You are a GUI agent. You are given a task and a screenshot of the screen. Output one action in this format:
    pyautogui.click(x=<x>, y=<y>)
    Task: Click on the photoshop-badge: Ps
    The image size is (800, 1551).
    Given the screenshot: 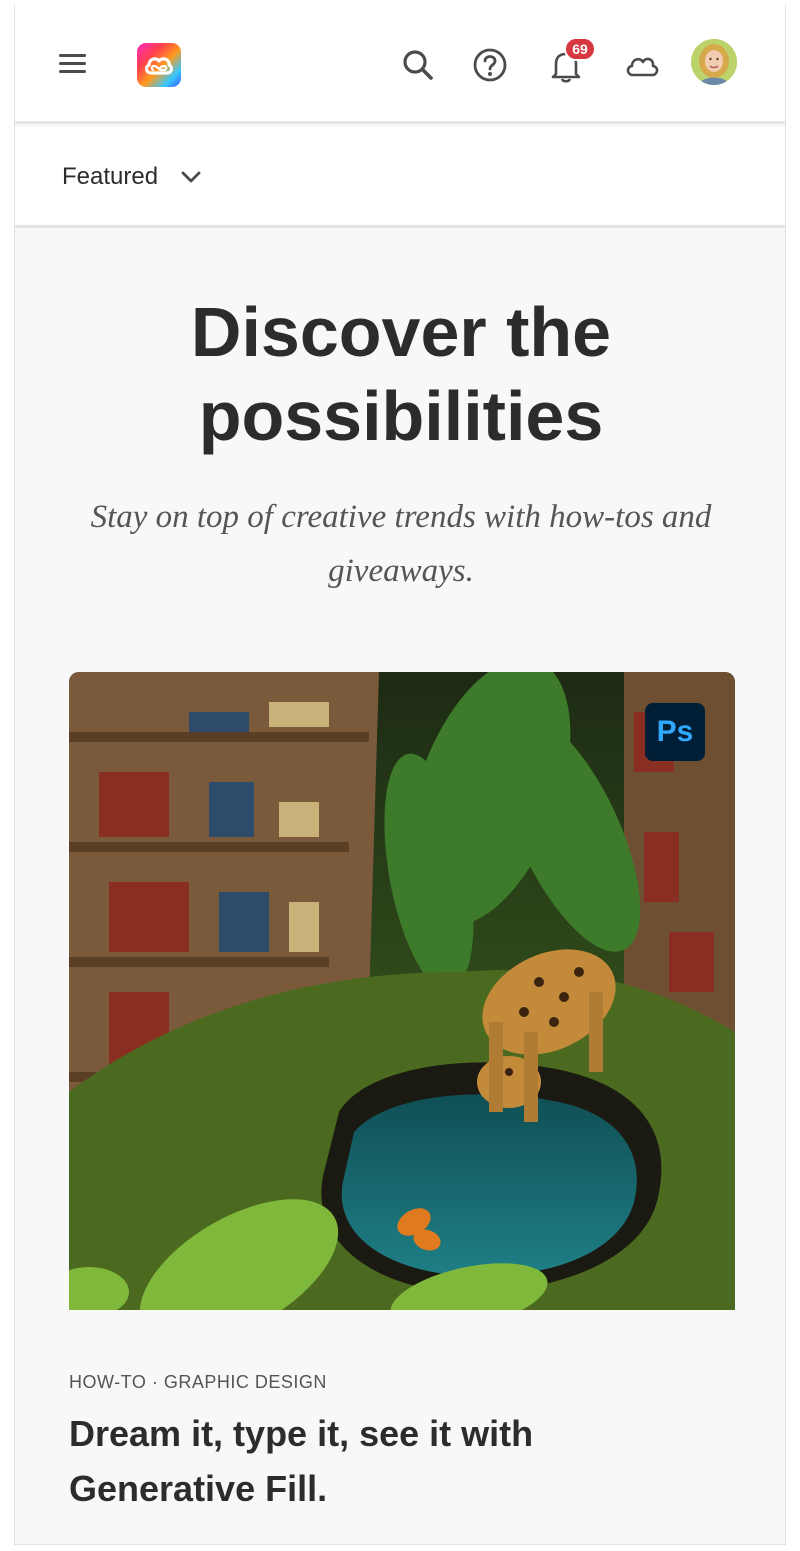 What is the action you would take?
    pyautogui.click(x=675, y=732)
    